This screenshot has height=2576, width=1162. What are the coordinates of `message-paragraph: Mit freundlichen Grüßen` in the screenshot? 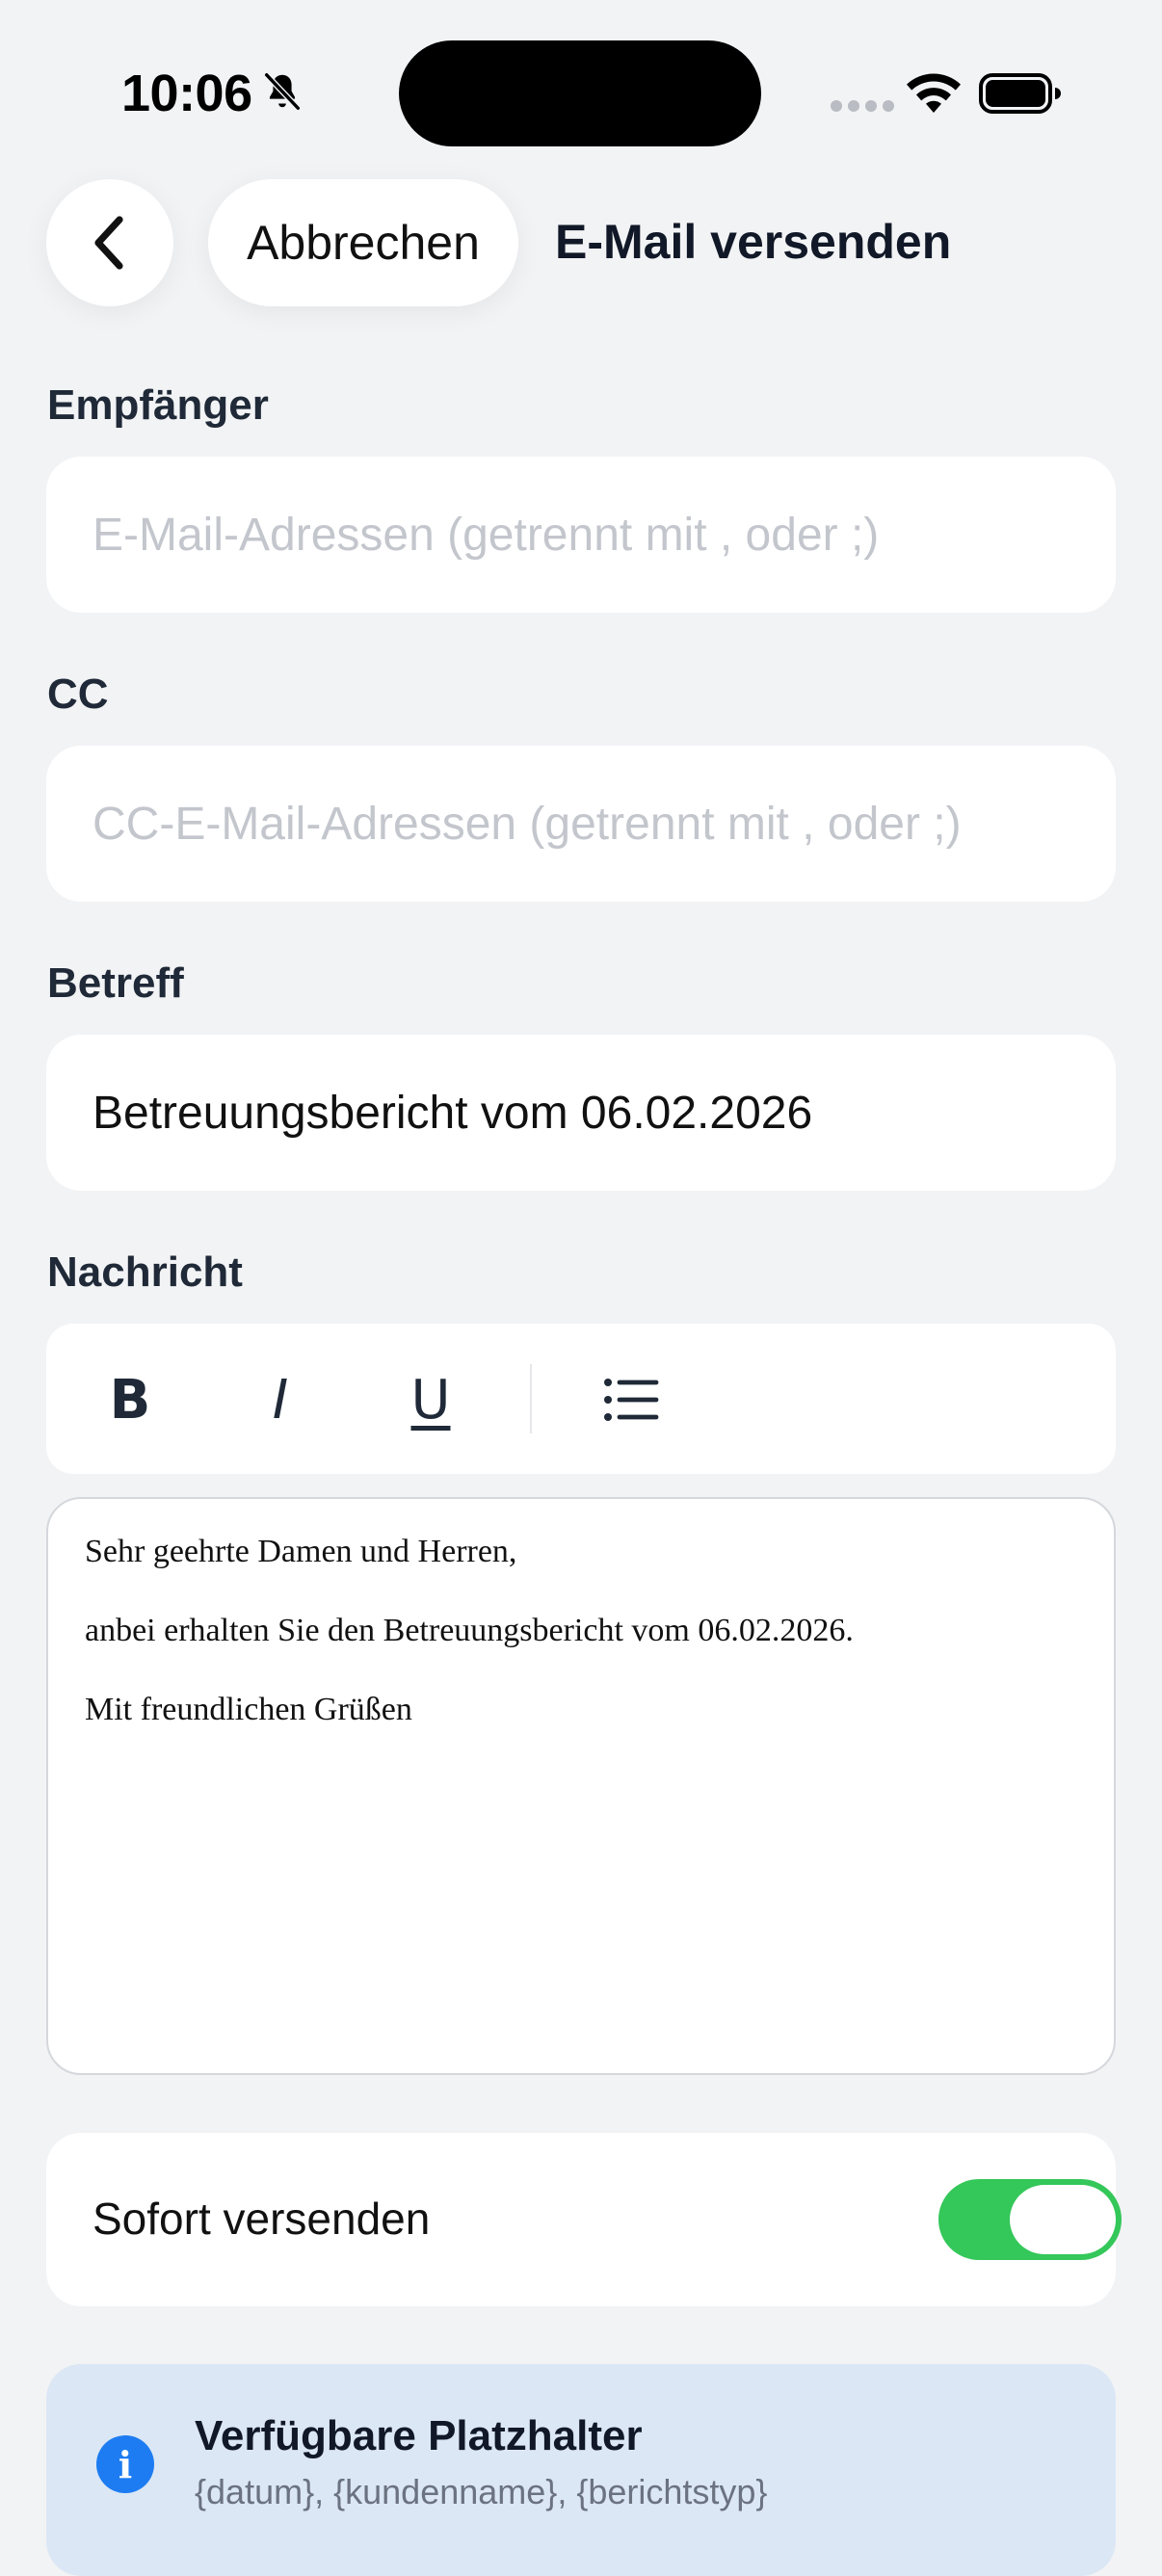 It's located at (249, 1710).